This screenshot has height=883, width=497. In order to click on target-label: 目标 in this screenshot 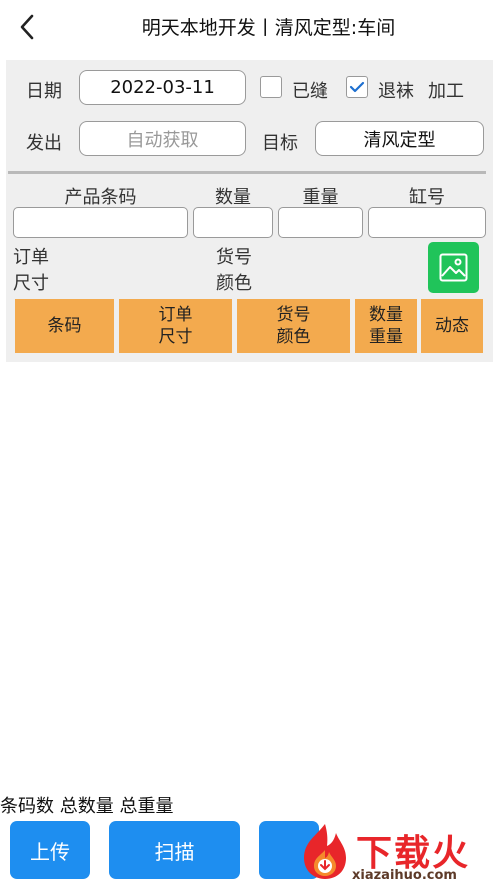, I will do `click(280, 143)`.